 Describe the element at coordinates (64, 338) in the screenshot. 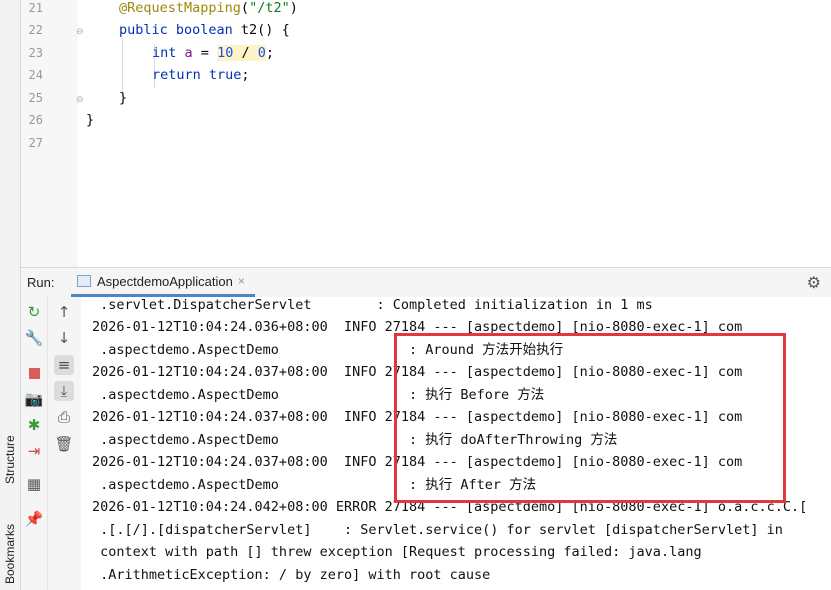

I see `arrow-down-icon: ↓` at that location.